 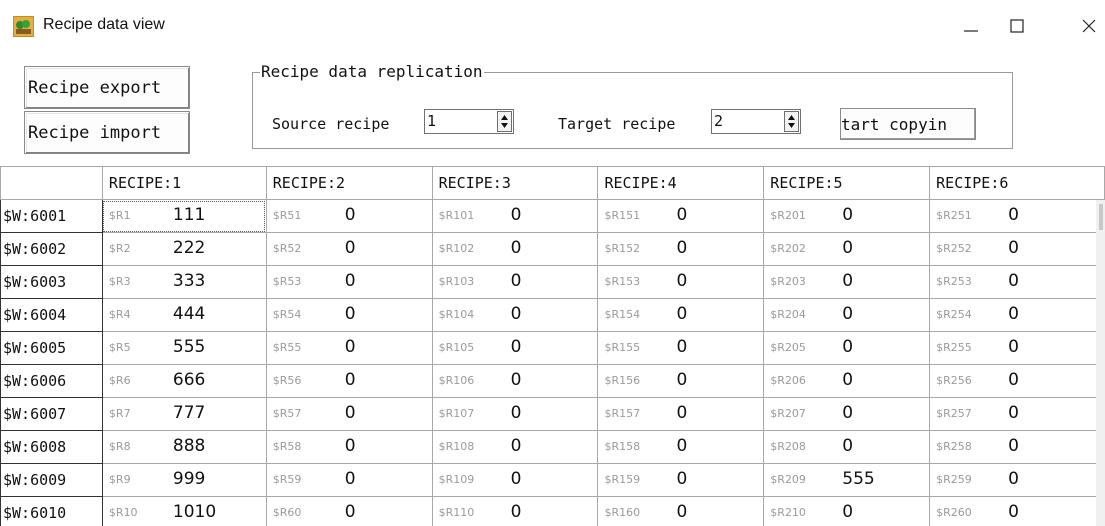 I want to click on vertical-scrollbar, so click(x=1100, y=363).